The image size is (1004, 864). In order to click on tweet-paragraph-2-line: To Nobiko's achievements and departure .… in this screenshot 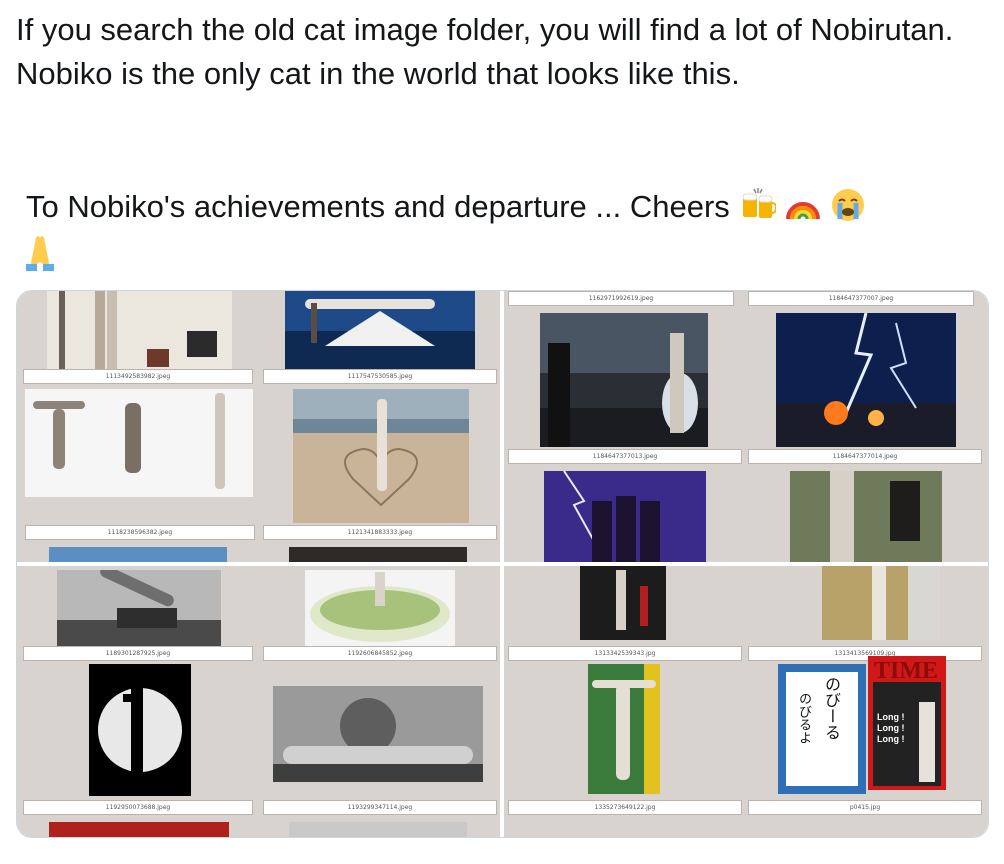, I will do `click(445, 207)`.